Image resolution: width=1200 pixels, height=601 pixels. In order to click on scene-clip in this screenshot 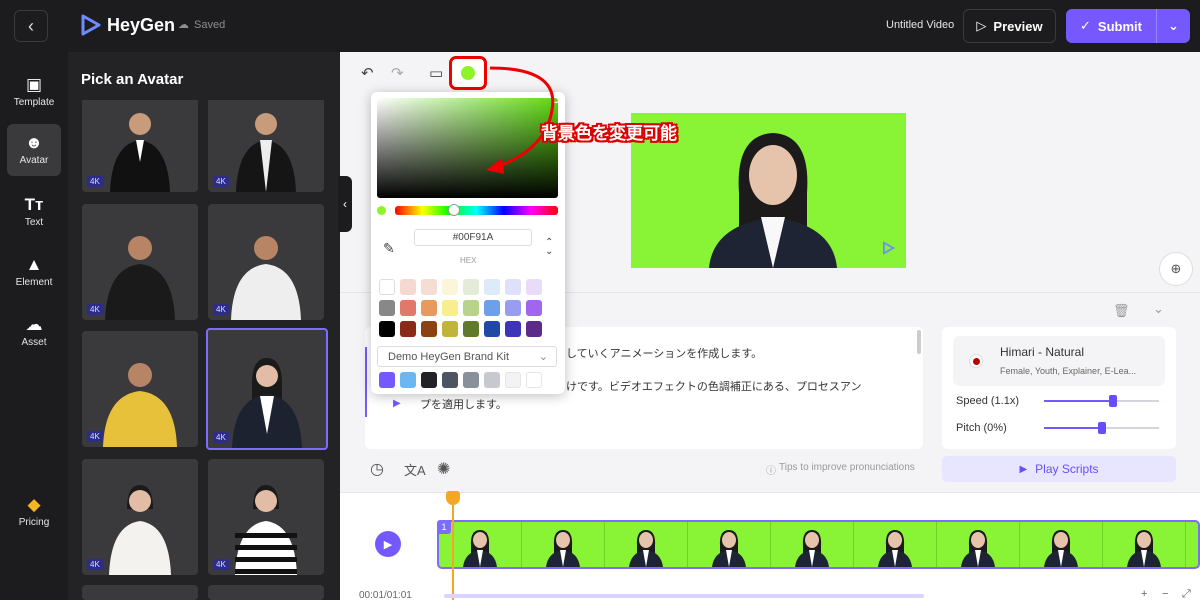, I will do `click(818, 544)`.